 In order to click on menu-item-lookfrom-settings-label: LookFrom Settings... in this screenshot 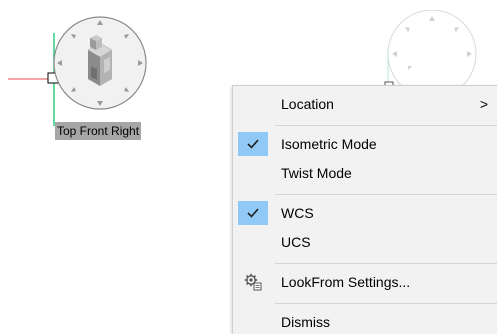, I will do `click(346, 282)`.